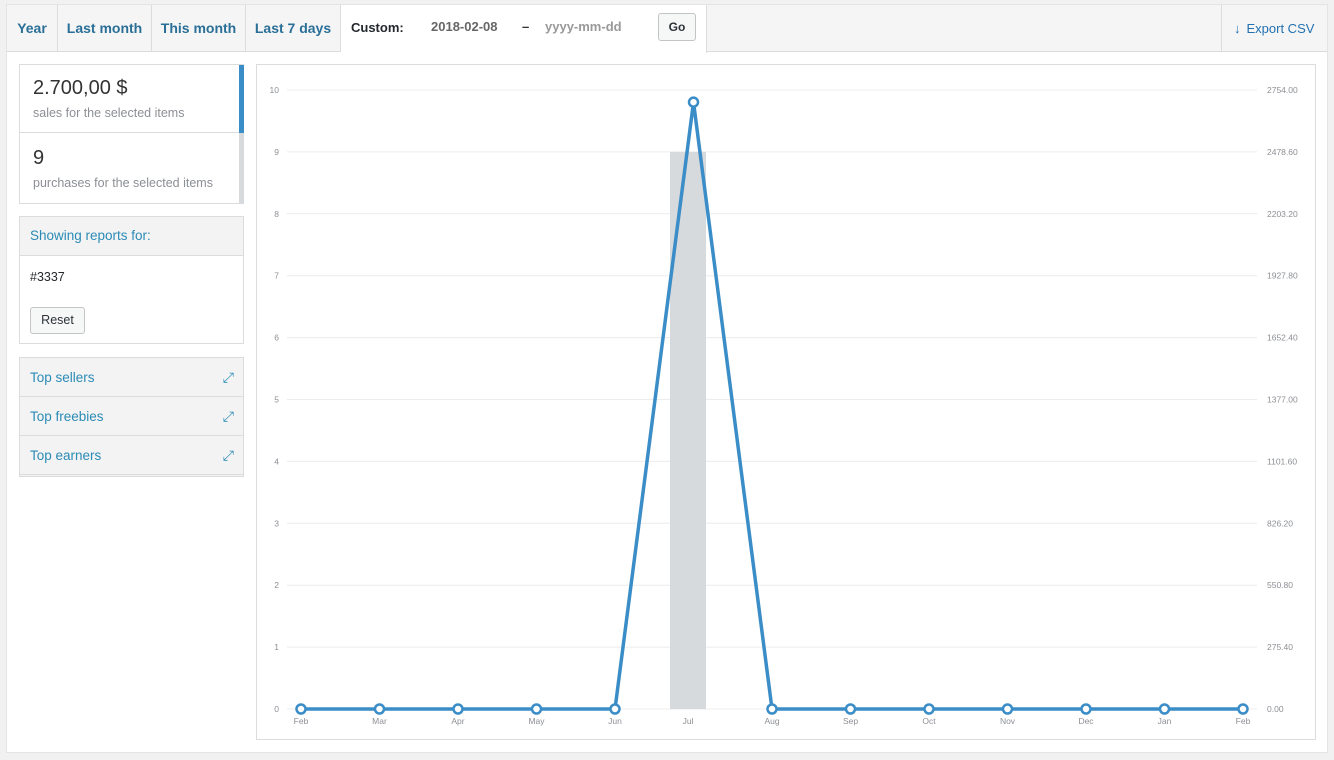 The height and width of the screenshot is (760, 1334). Describe the element at coordinates (199, 28) in the screenshot. I see `tab-this-month: This month` at that location.